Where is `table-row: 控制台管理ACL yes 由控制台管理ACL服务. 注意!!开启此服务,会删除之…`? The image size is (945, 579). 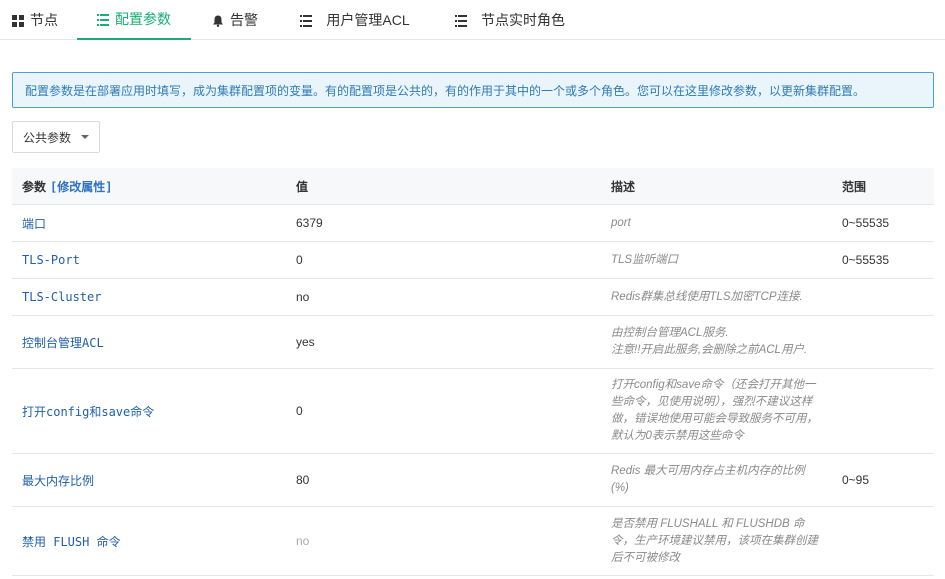 table-row: 控制台管理ACL yes 由控制台管理ACL服务. 注意!!开启此服务,会删除之… is located at coordinates (473, 342).